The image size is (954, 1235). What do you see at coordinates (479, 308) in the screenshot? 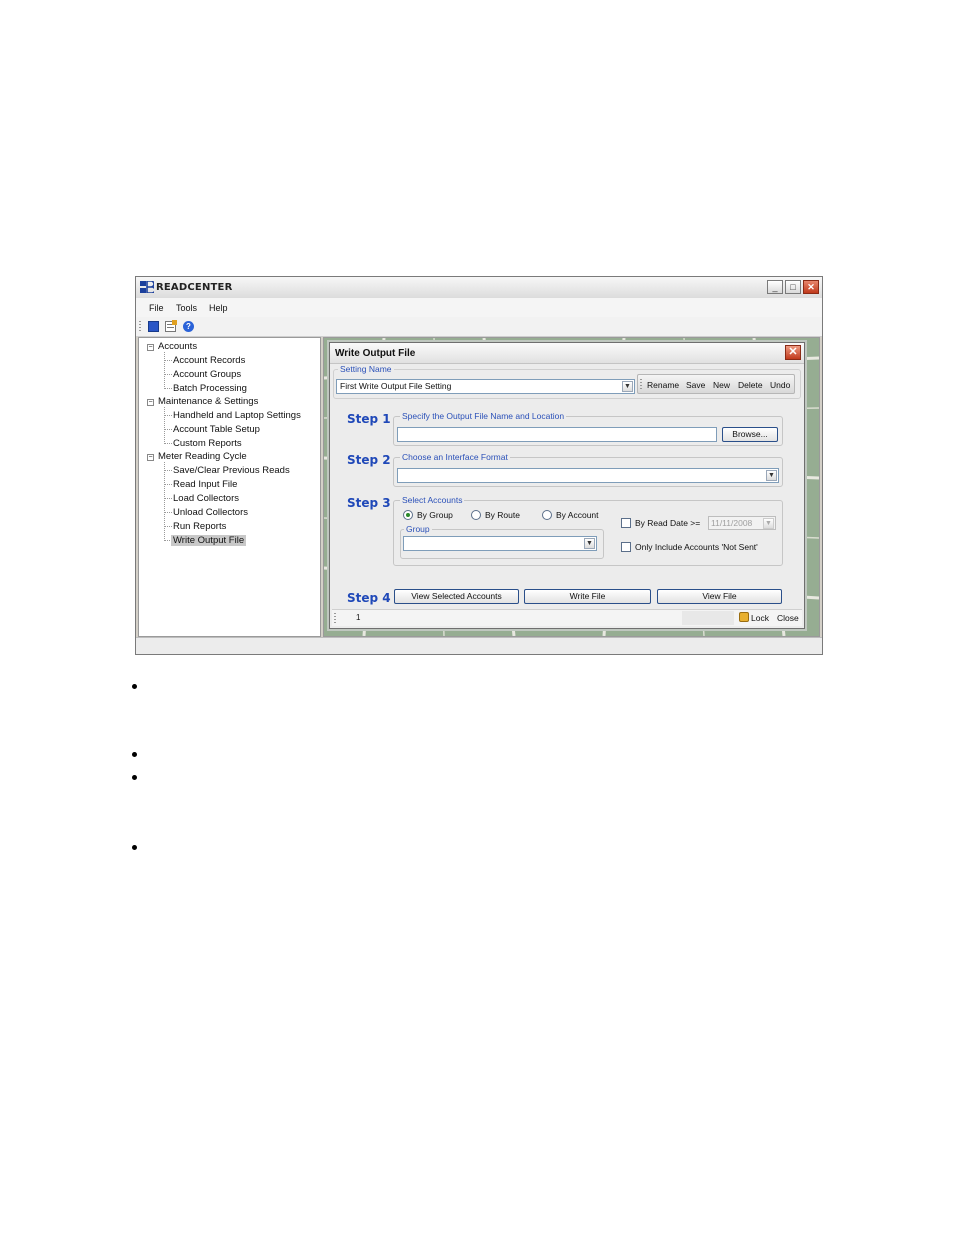
I see `menu-bar: File Tools Help` at bounding box center [479, 308].